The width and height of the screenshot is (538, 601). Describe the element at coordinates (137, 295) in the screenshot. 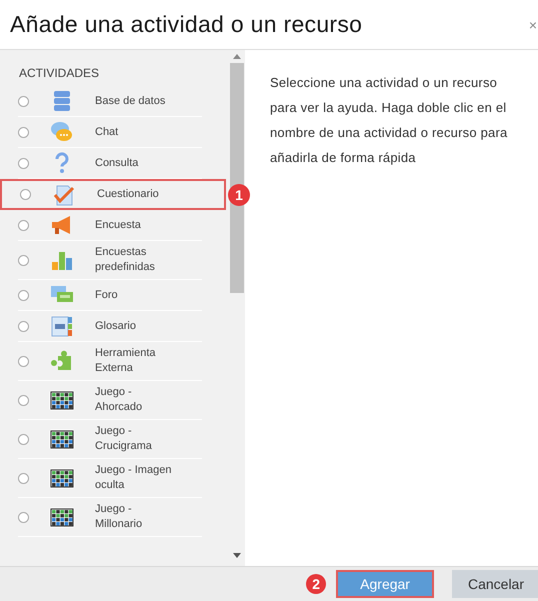

I see `activity-name: Foro` at that location.